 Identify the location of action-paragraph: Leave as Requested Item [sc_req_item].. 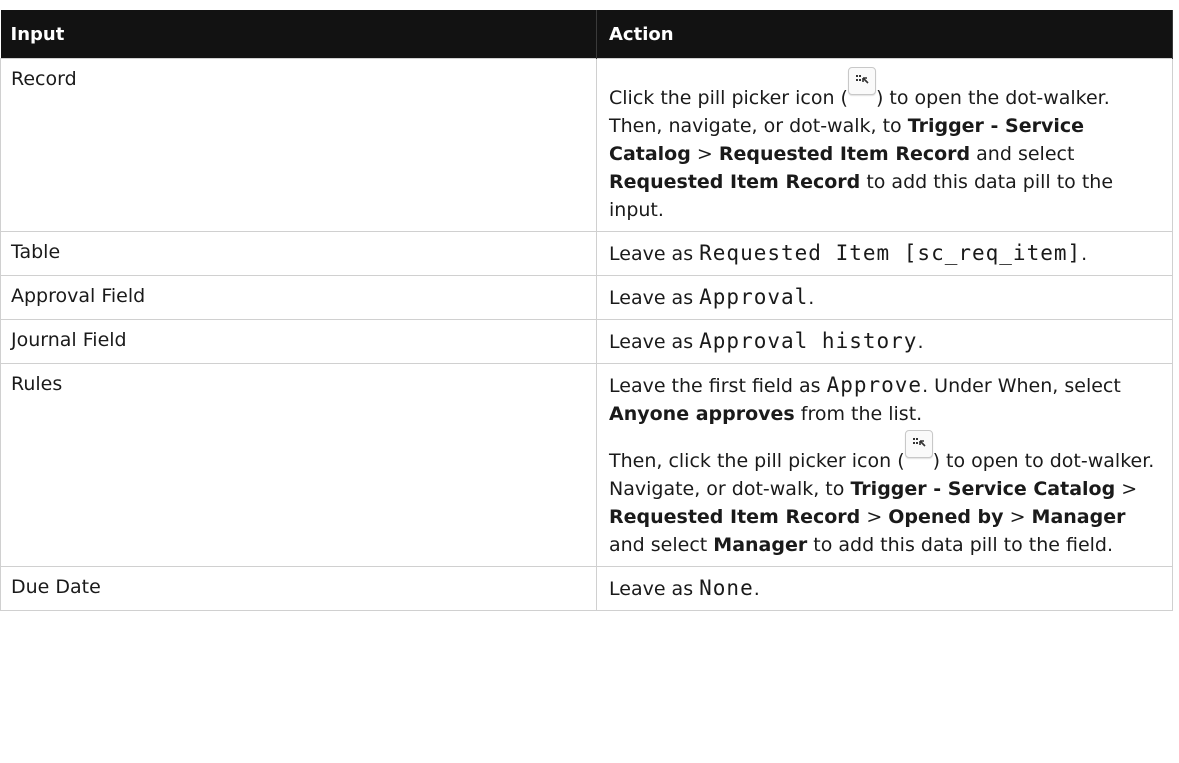
(848, 253).